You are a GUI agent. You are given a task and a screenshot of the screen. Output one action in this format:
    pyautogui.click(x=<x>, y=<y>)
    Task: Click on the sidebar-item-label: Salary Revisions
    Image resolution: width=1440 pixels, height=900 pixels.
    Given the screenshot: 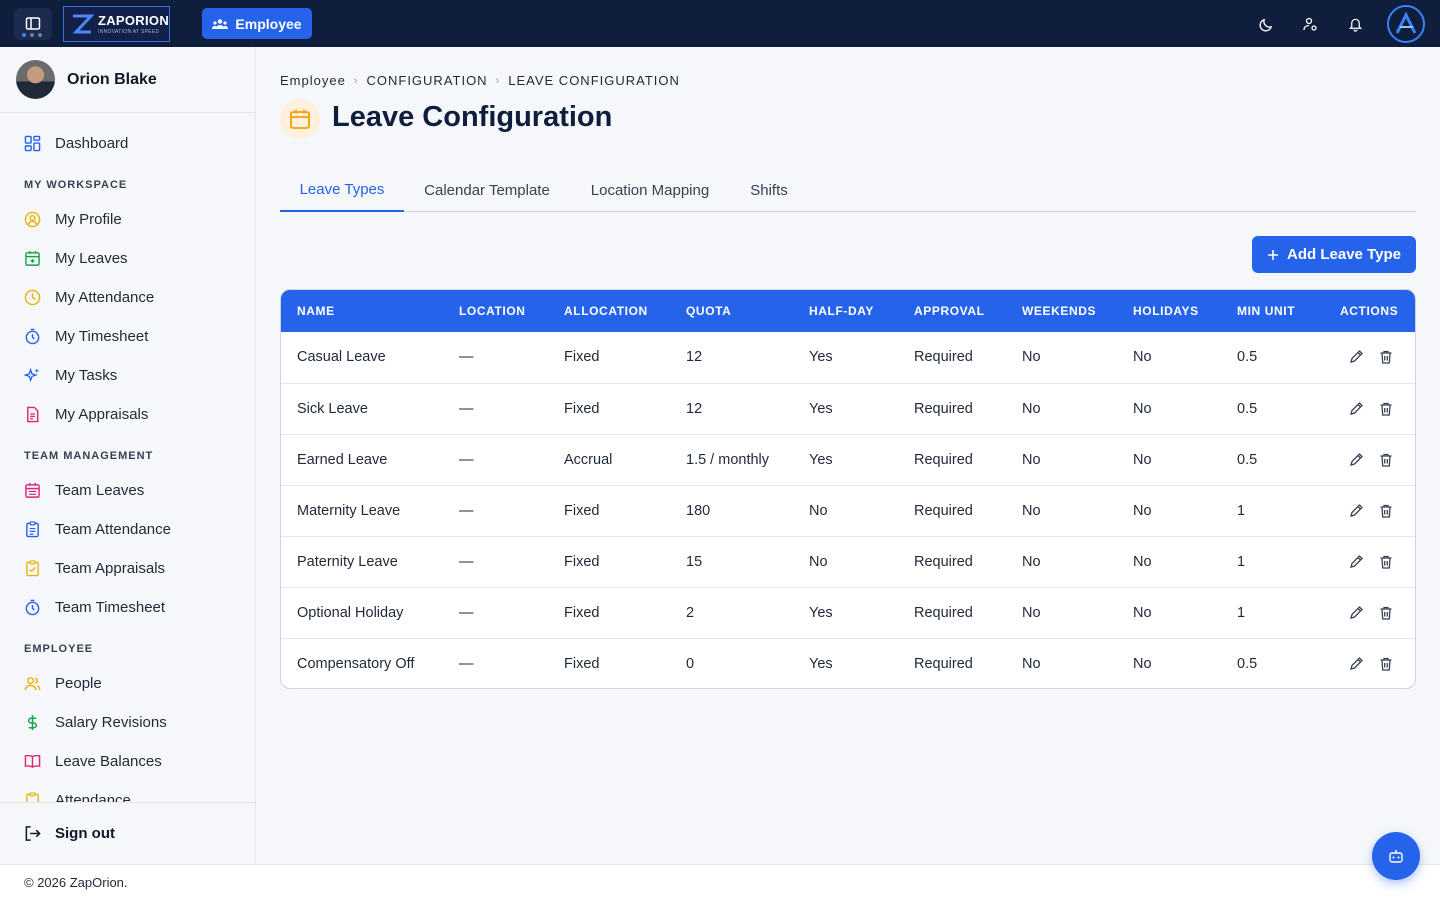 What is the action you would take?
    pyautogui.click(x=111, y=722)
    